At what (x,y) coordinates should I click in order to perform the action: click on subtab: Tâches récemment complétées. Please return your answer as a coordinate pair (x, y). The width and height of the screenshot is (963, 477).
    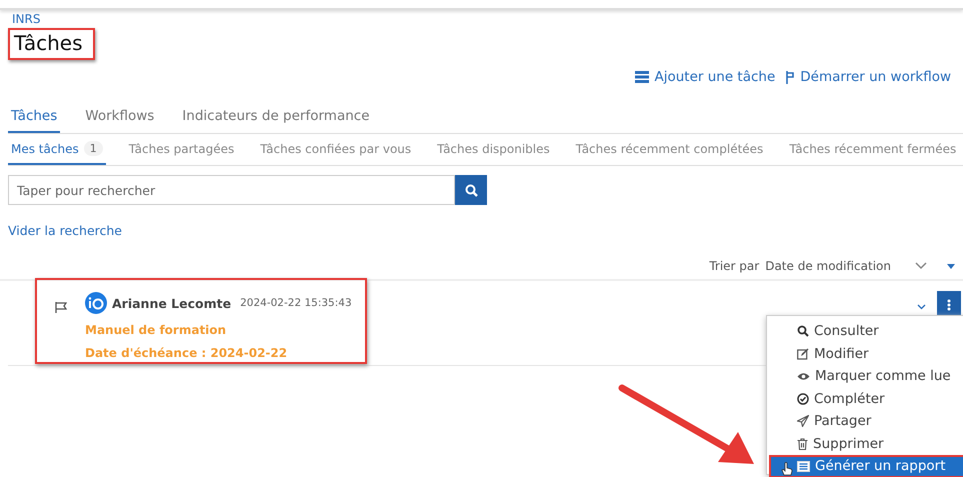
    Looking at the image, I should click on (669, 149).